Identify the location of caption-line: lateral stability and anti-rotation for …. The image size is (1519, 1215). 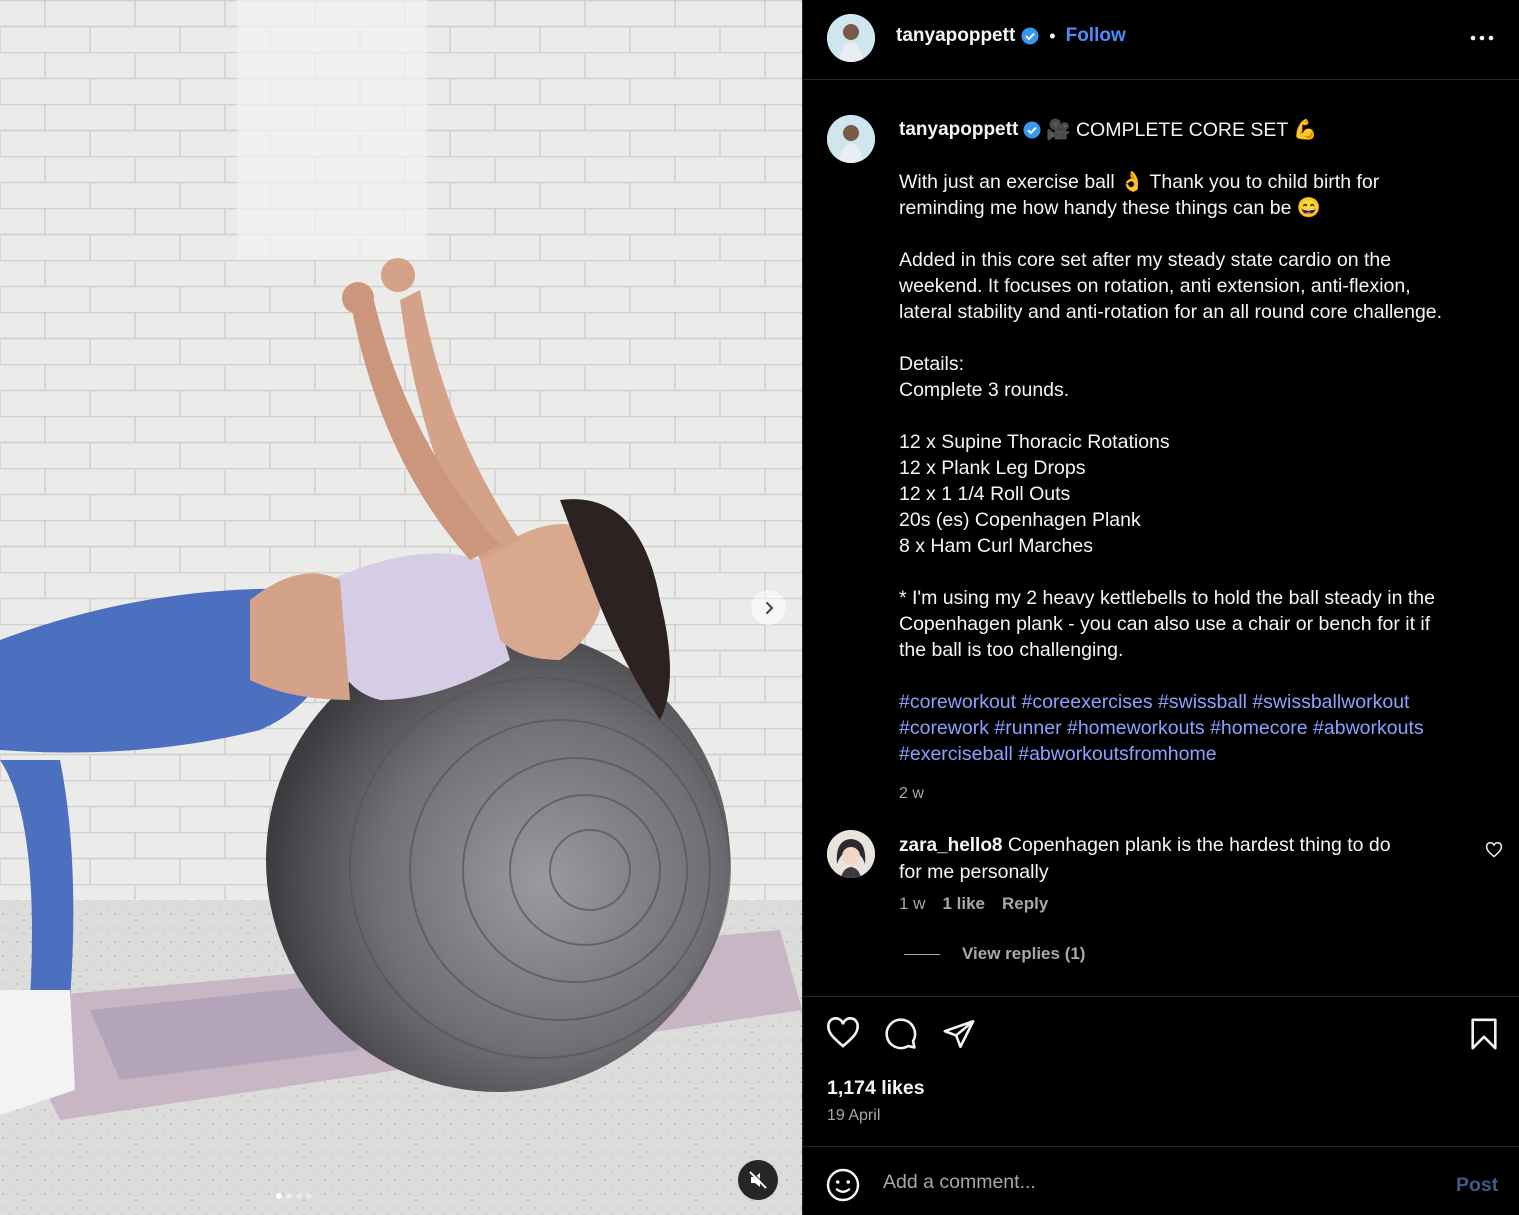
(1171, 312).